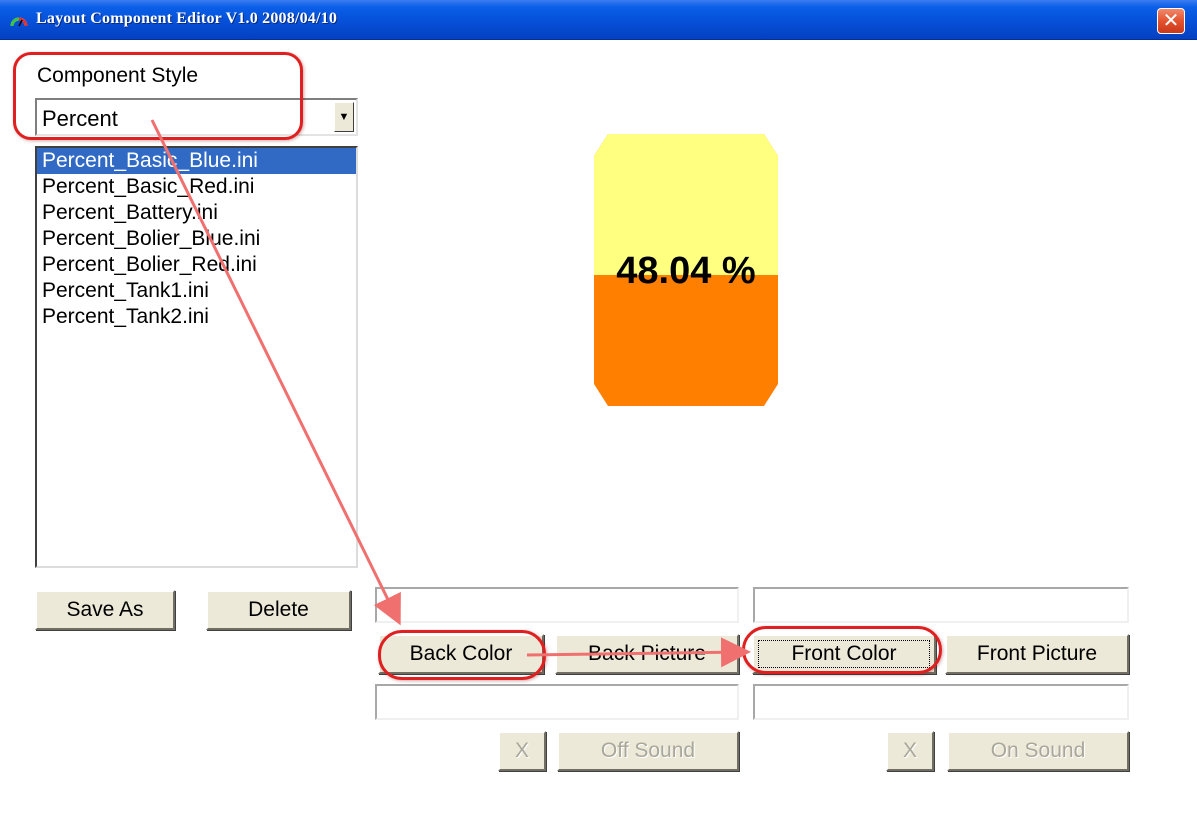 The width and height of the screenshot is (1197, 825). Describe the element at coordinates (19, 22) in the screenshot. I see `app-icon` at that location.